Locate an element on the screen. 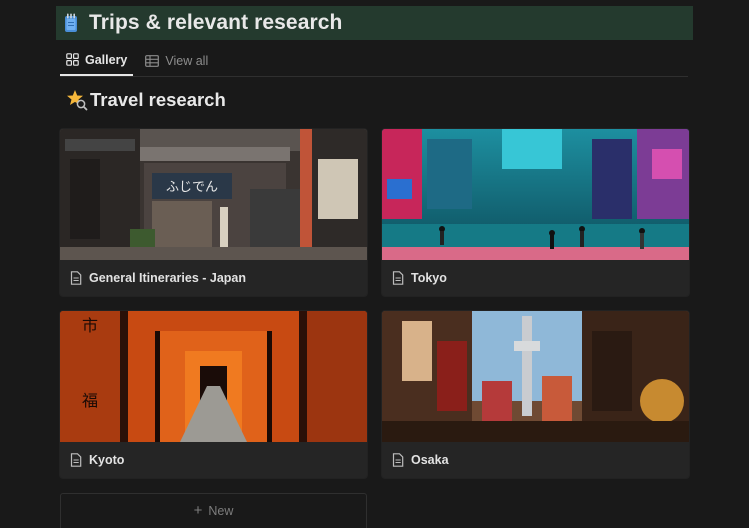 Image resolution: width=749 pixels, height=528 pixels. gallery-card-tokyo: Tokyo is located at coordinates (535, 212).